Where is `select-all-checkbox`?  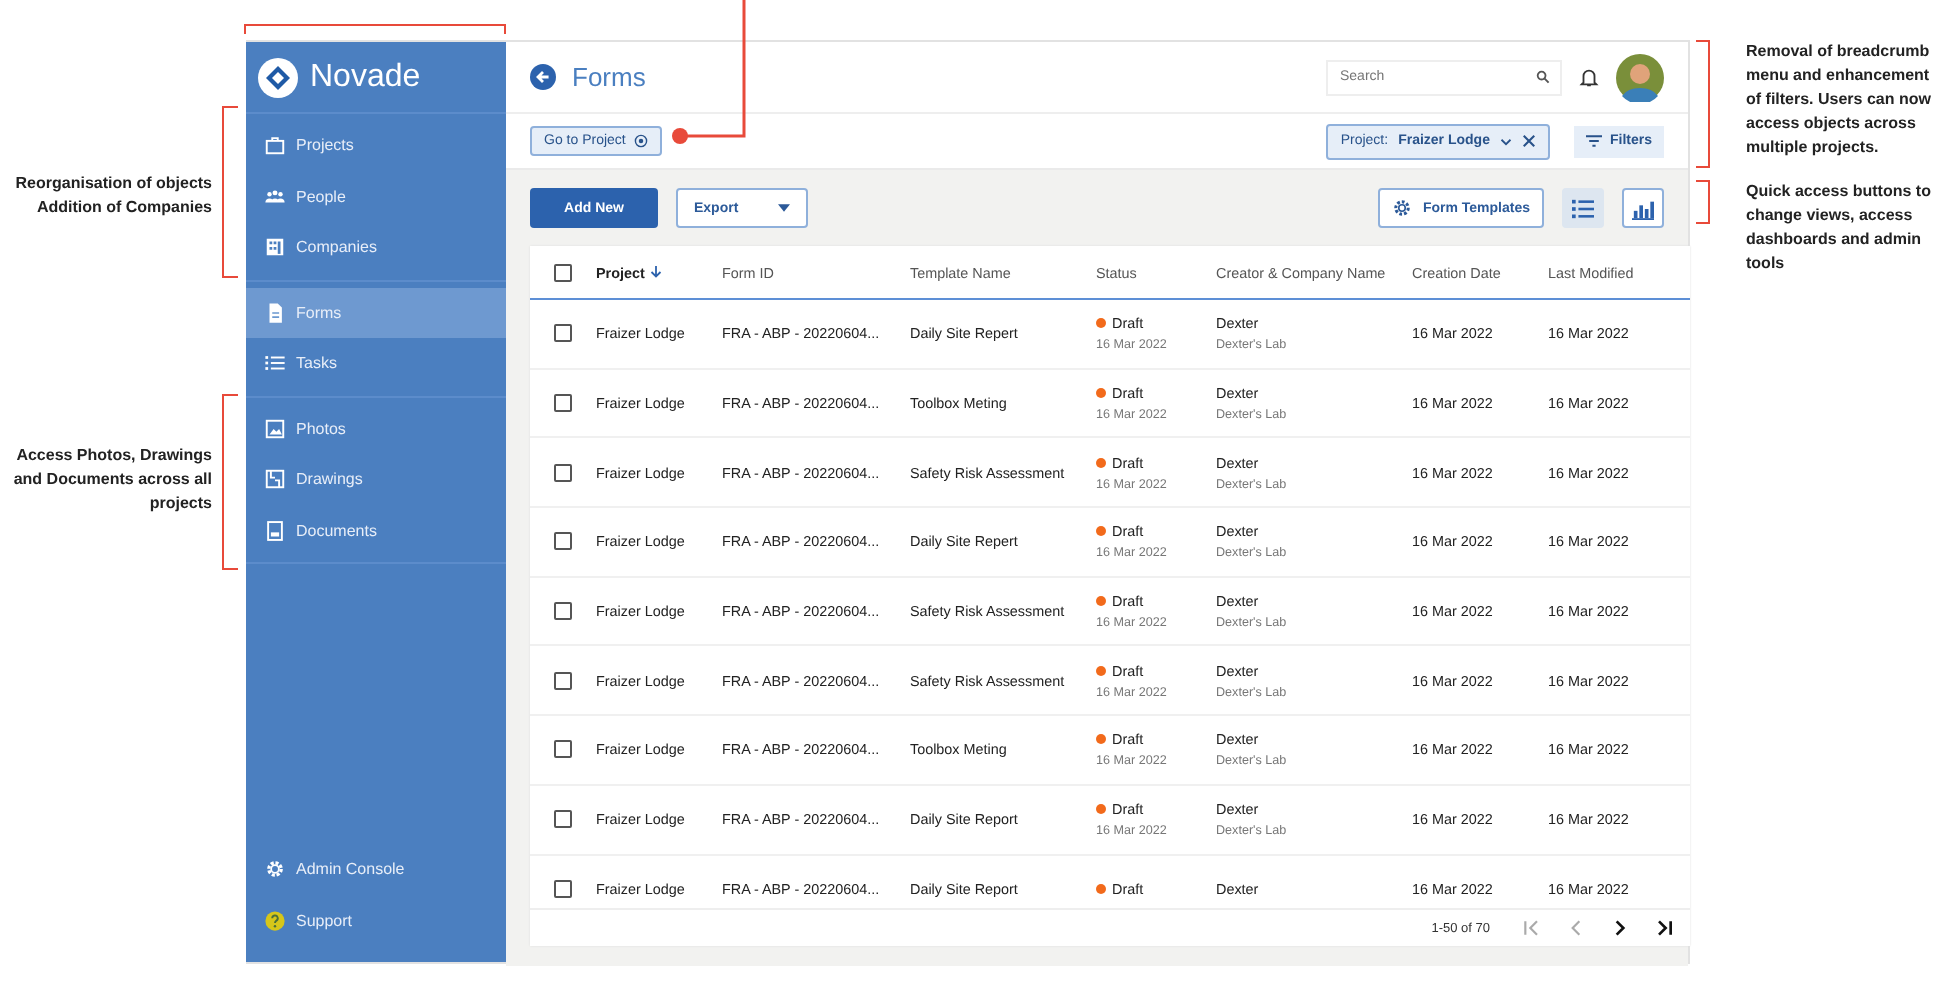 select-all-checkbox is located at coordinates (563, 272).